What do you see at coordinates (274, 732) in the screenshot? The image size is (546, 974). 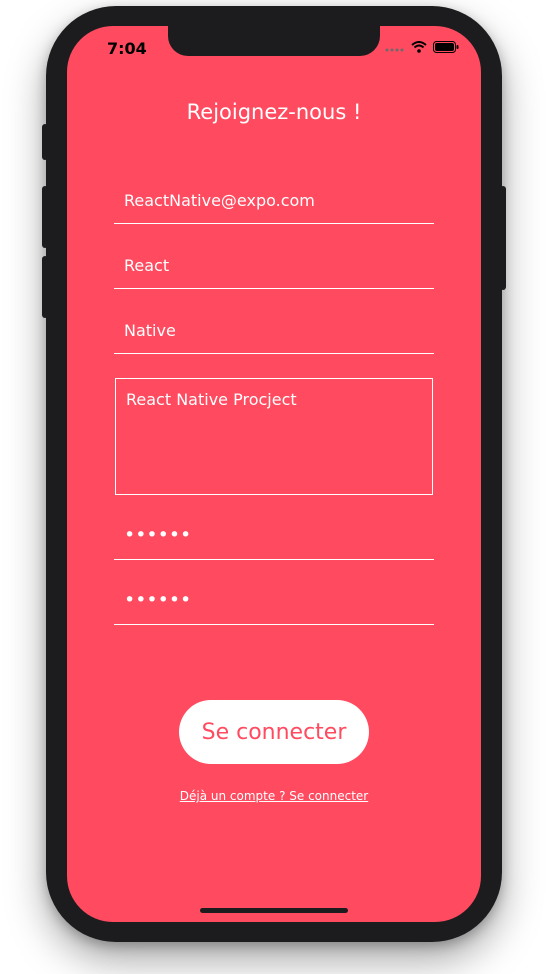 I see `connect-button: Se connecter` at bounding box center [274, 732].